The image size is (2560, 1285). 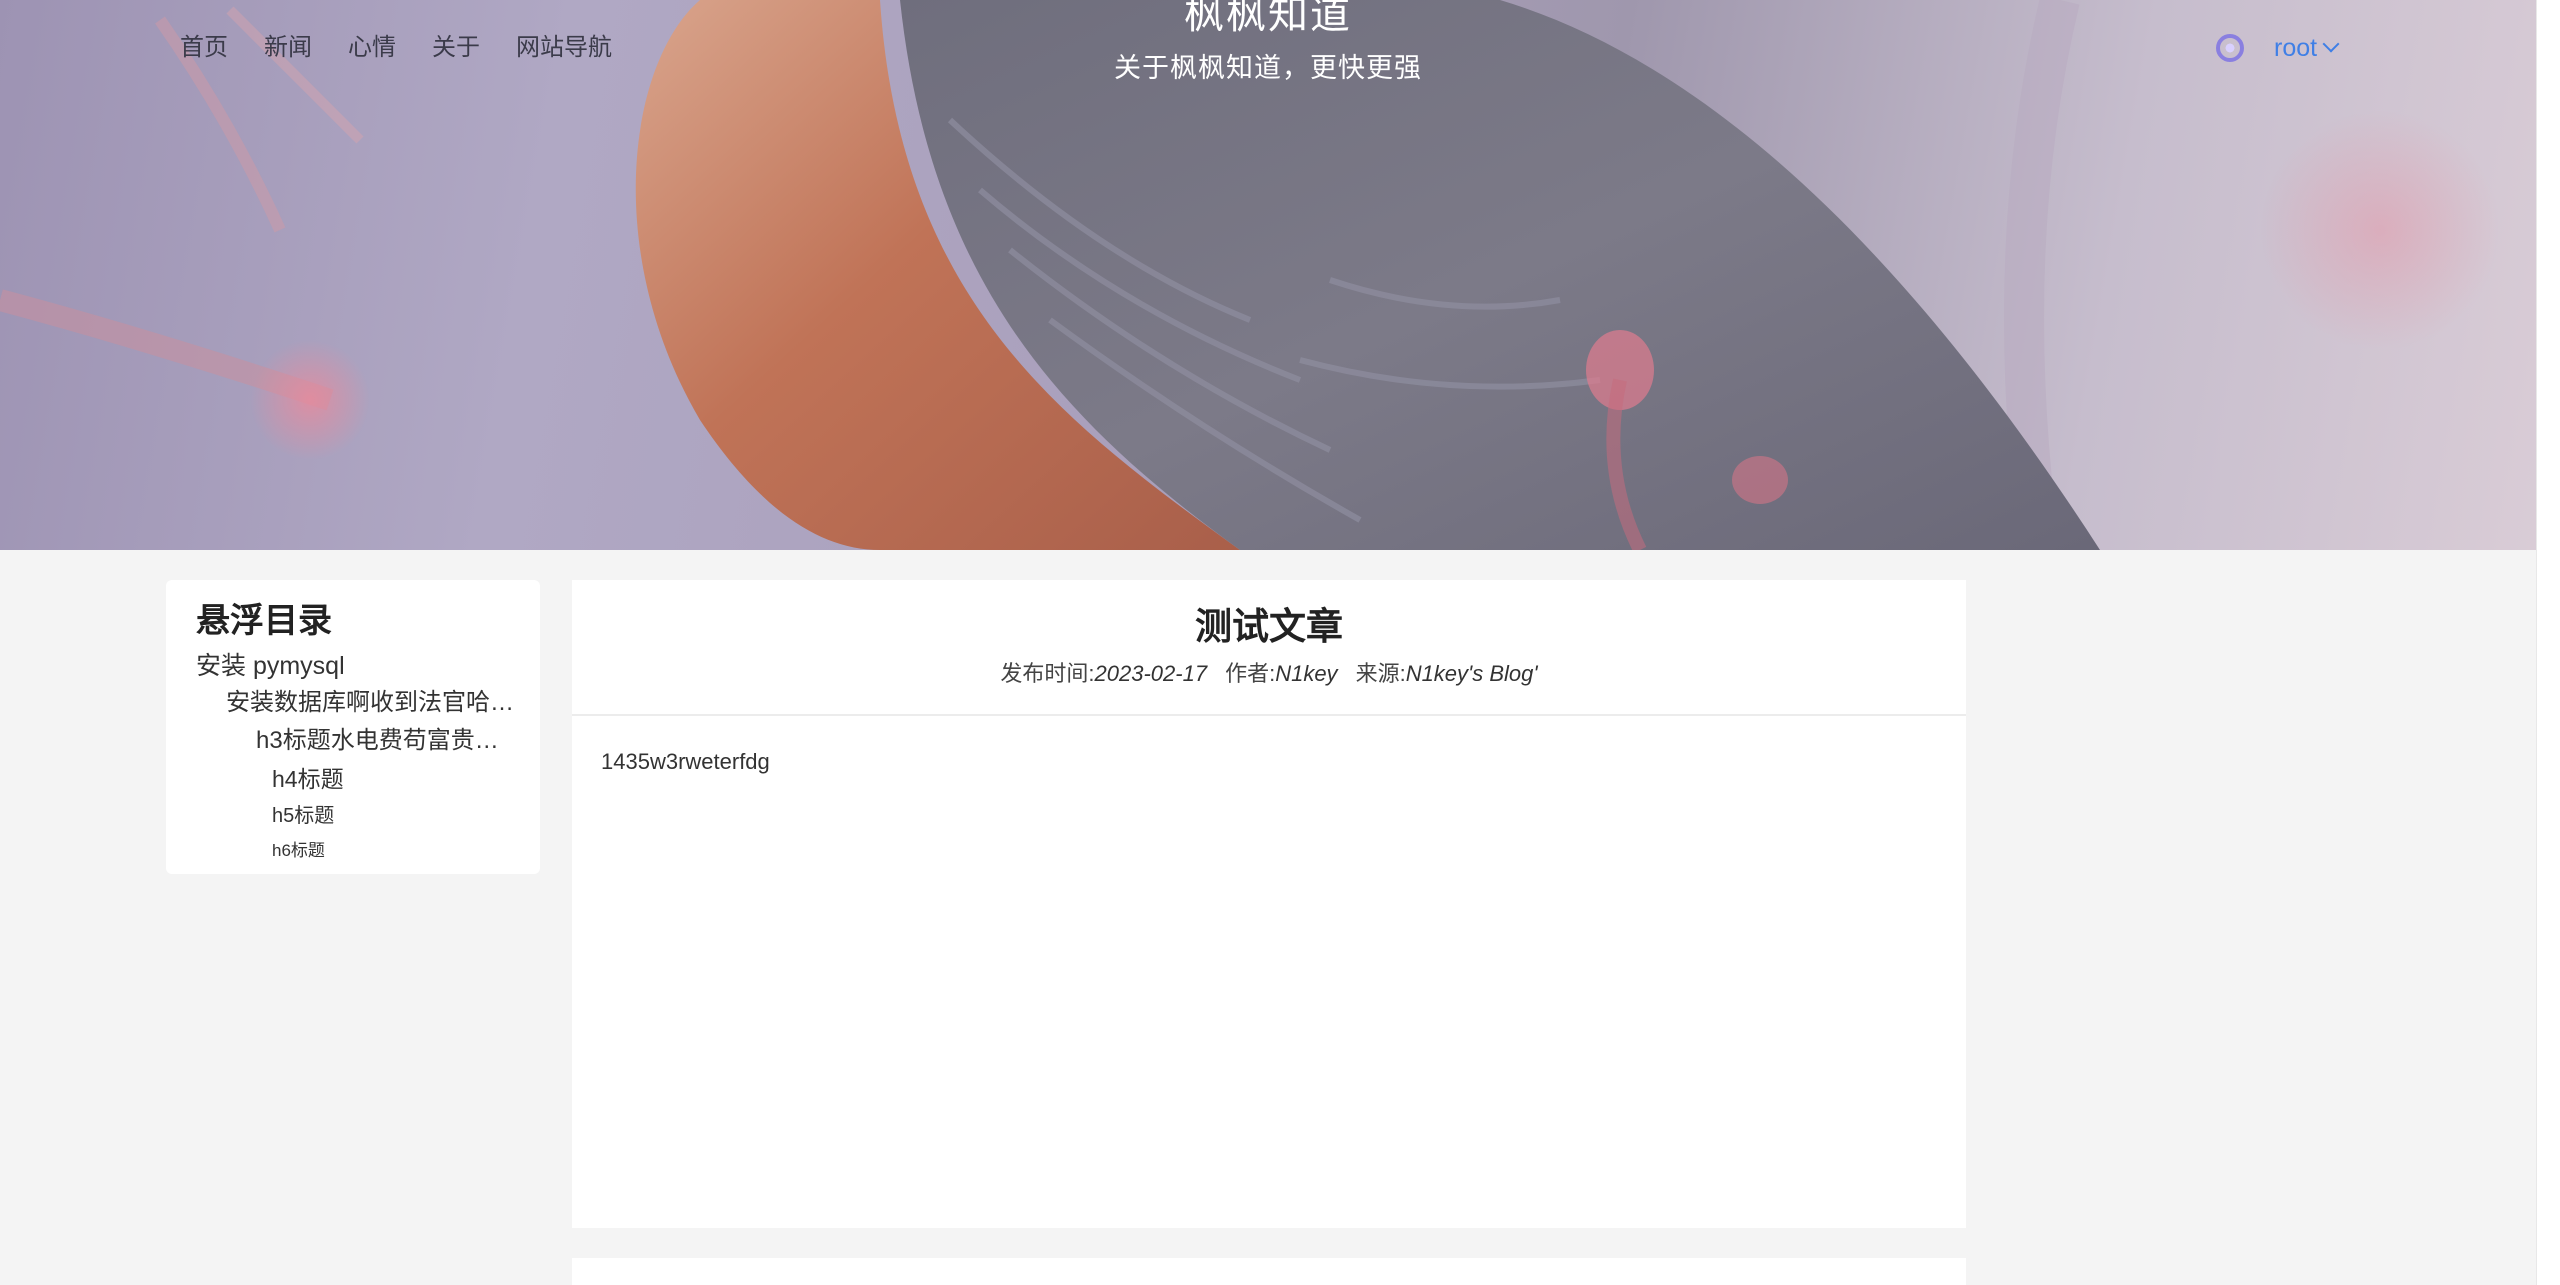 I want to click on author-label: 作者:, so click(x=1250, y=673).